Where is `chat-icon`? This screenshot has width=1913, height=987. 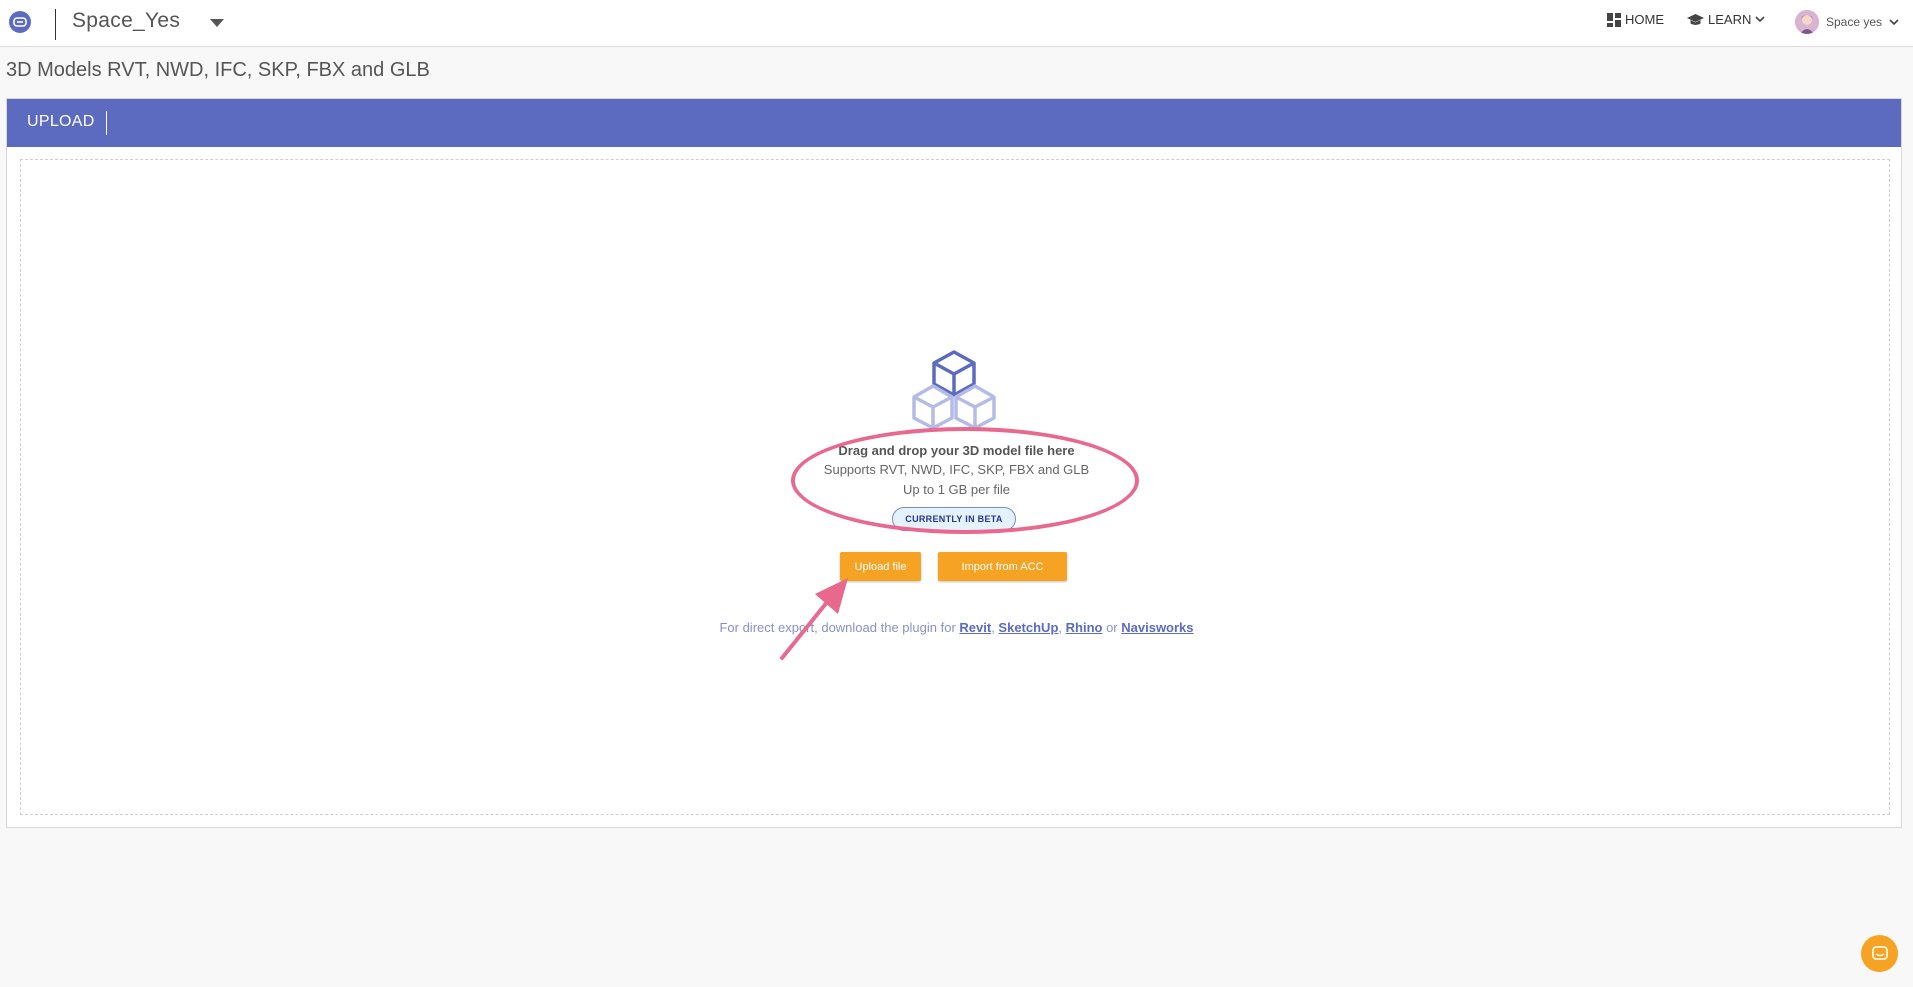 chat-icon is located at coordinates (1879, 952).